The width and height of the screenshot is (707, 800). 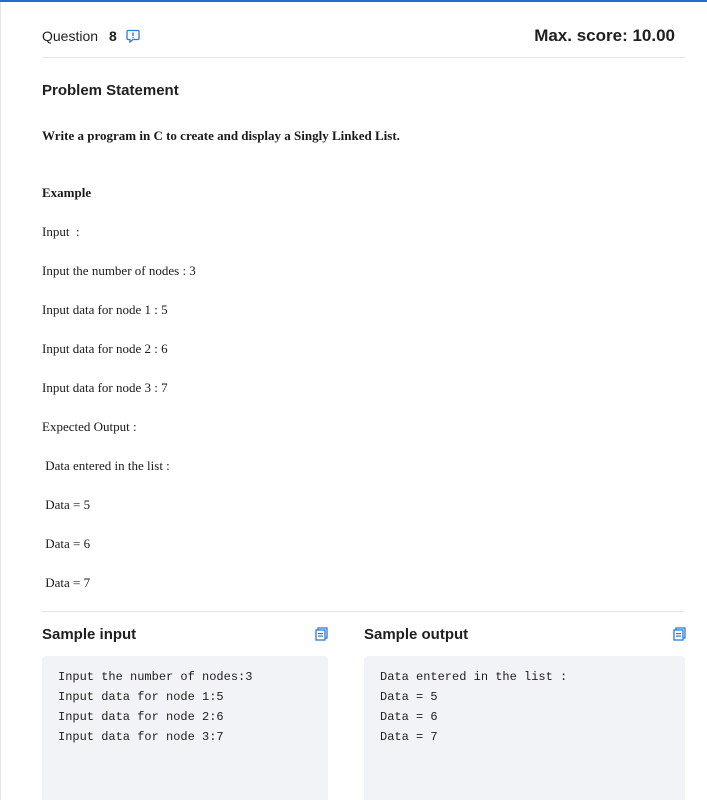 I want to click on header-divider, so click(x=363, y=57).